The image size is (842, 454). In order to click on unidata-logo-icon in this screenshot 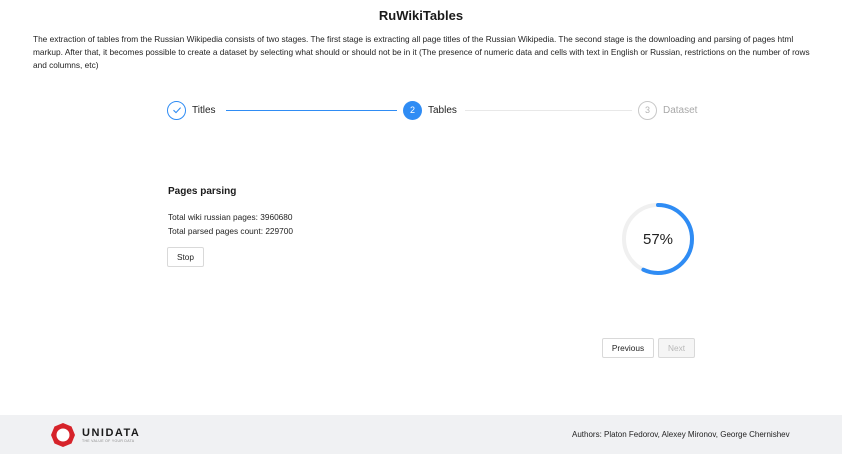, I will do `click(63, 435)`.